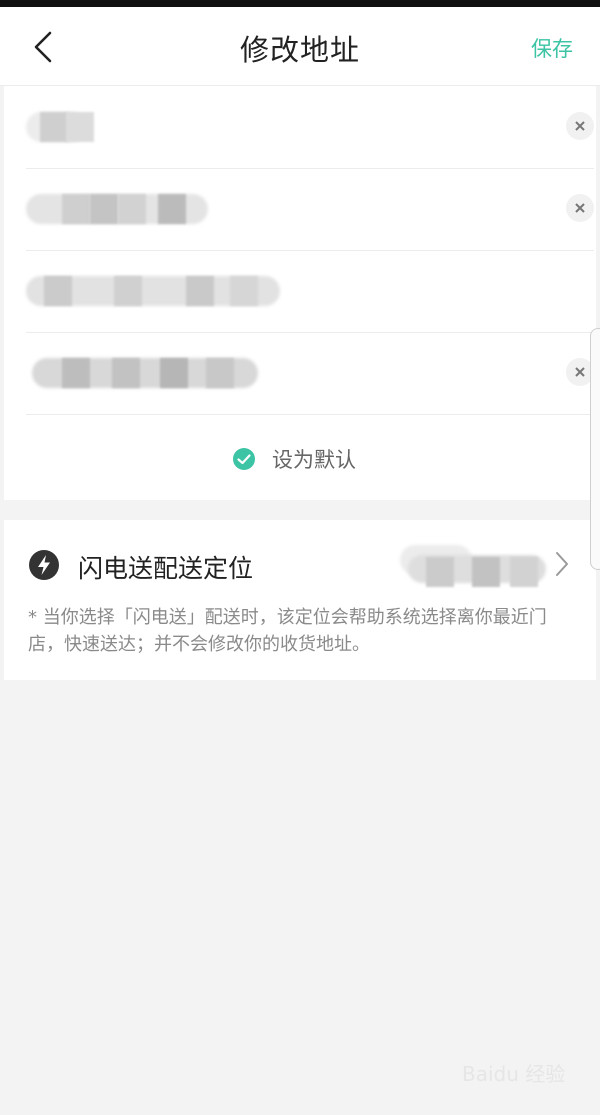 The image size is (600, 1115). I want to click on check-circle-icon, so click(244, 459).